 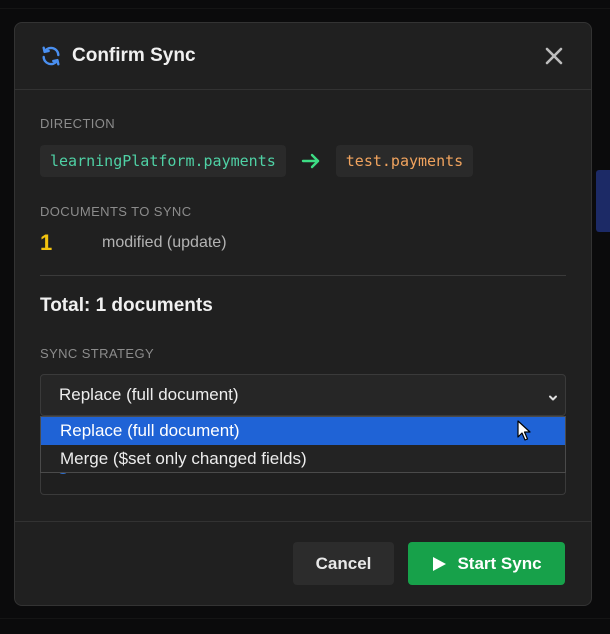 What do you see at coordinates (499, 563) in the screenshot?
I see `start-sync-label: Start Sync` at bounding box center [499, 563].